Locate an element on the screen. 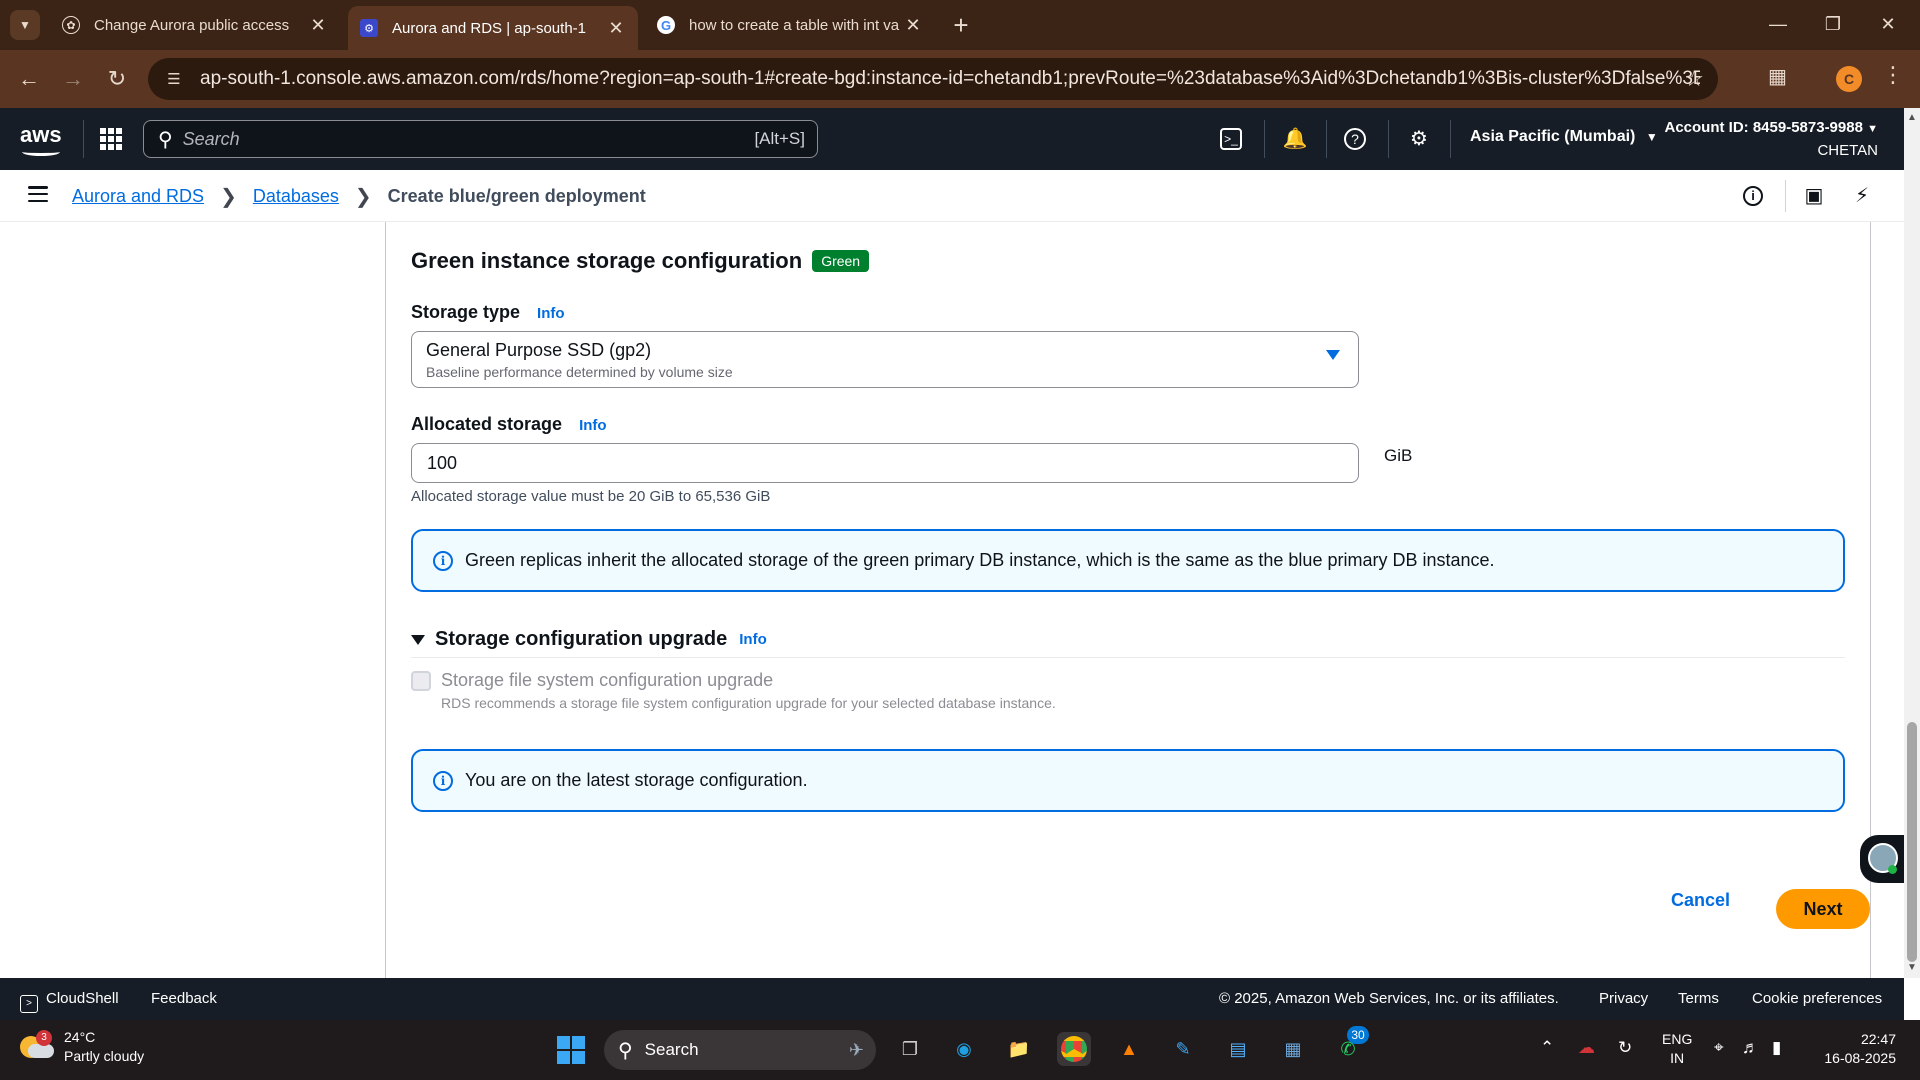 The height and width of the screenshot is (1080, 1920). edge-browser-icon: ◉ is located at coordinates (964, 1049).